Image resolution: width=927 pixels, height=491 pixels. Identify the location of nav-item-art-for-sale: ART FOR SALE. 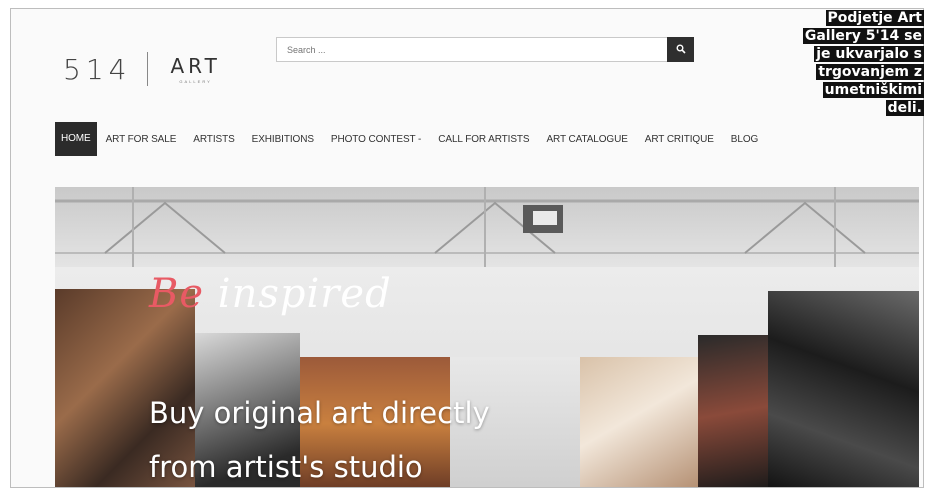
(141, 139).